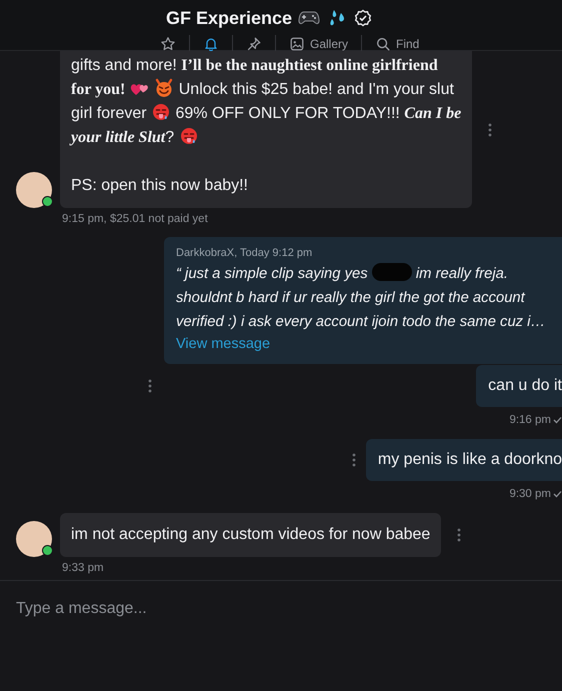 This screenshot has height=691, width=562. What do you see at coordinates (397, 43) in the screenshot?
I see `find-tab: Find` at bounding box center [397, 43].